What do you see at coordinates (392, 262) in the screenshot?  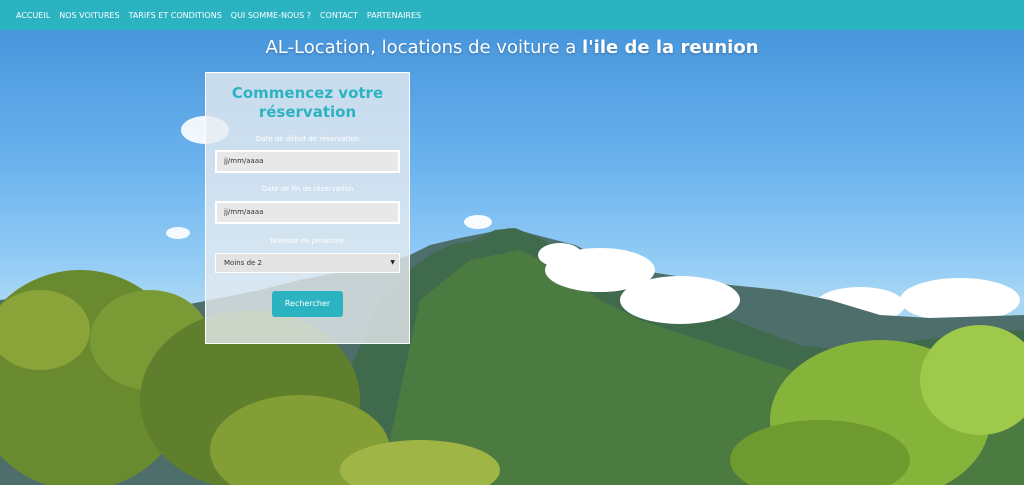 I see `chevron-down-icon: ▼` at bounding box center [392, 262].